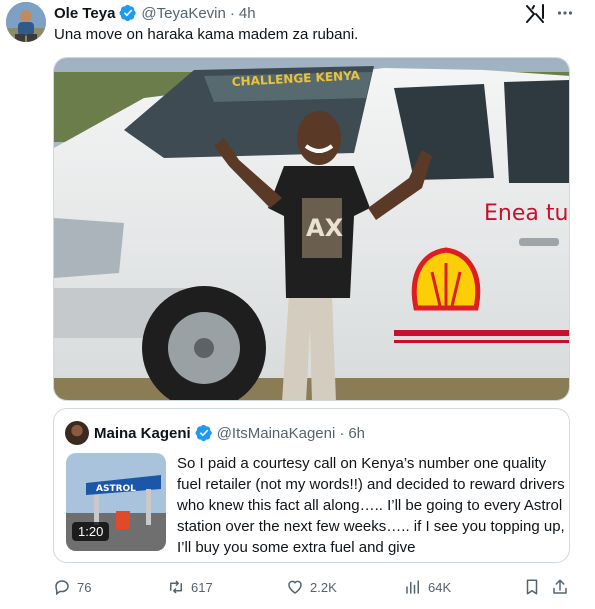 The image size is (595, 609). Describe the element at coordinates (295, 587) in the screenshot. I see `like-icon` at that location.